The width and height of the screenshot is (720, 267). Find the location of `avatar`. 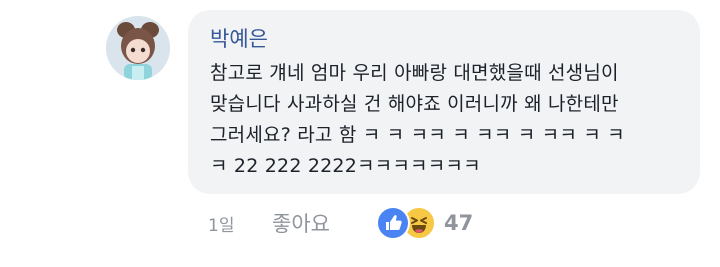

avatar is located at coordinates (138, 48).